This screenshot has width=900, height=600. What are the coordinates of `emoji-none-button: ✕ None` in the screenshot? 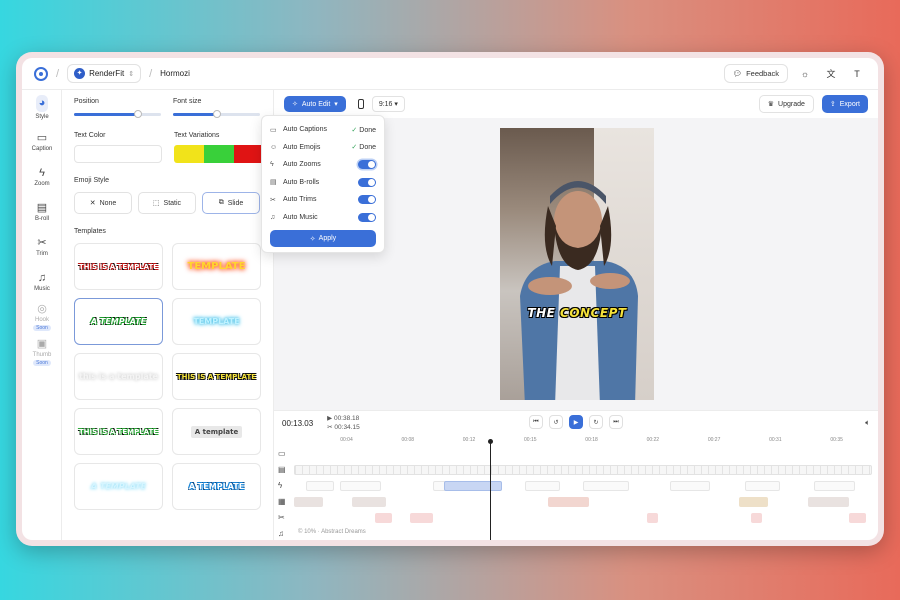 It's located at (103, 203).